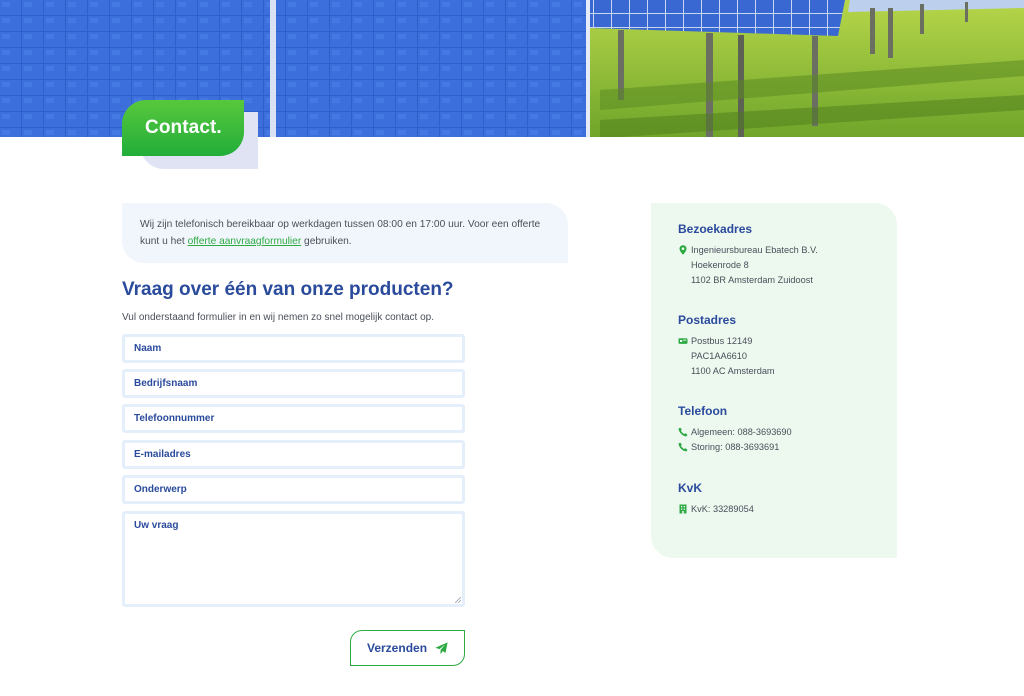  Describe the element at coordinates (293, 348) in the screenshot. I see `name-field: Naam` at that location.